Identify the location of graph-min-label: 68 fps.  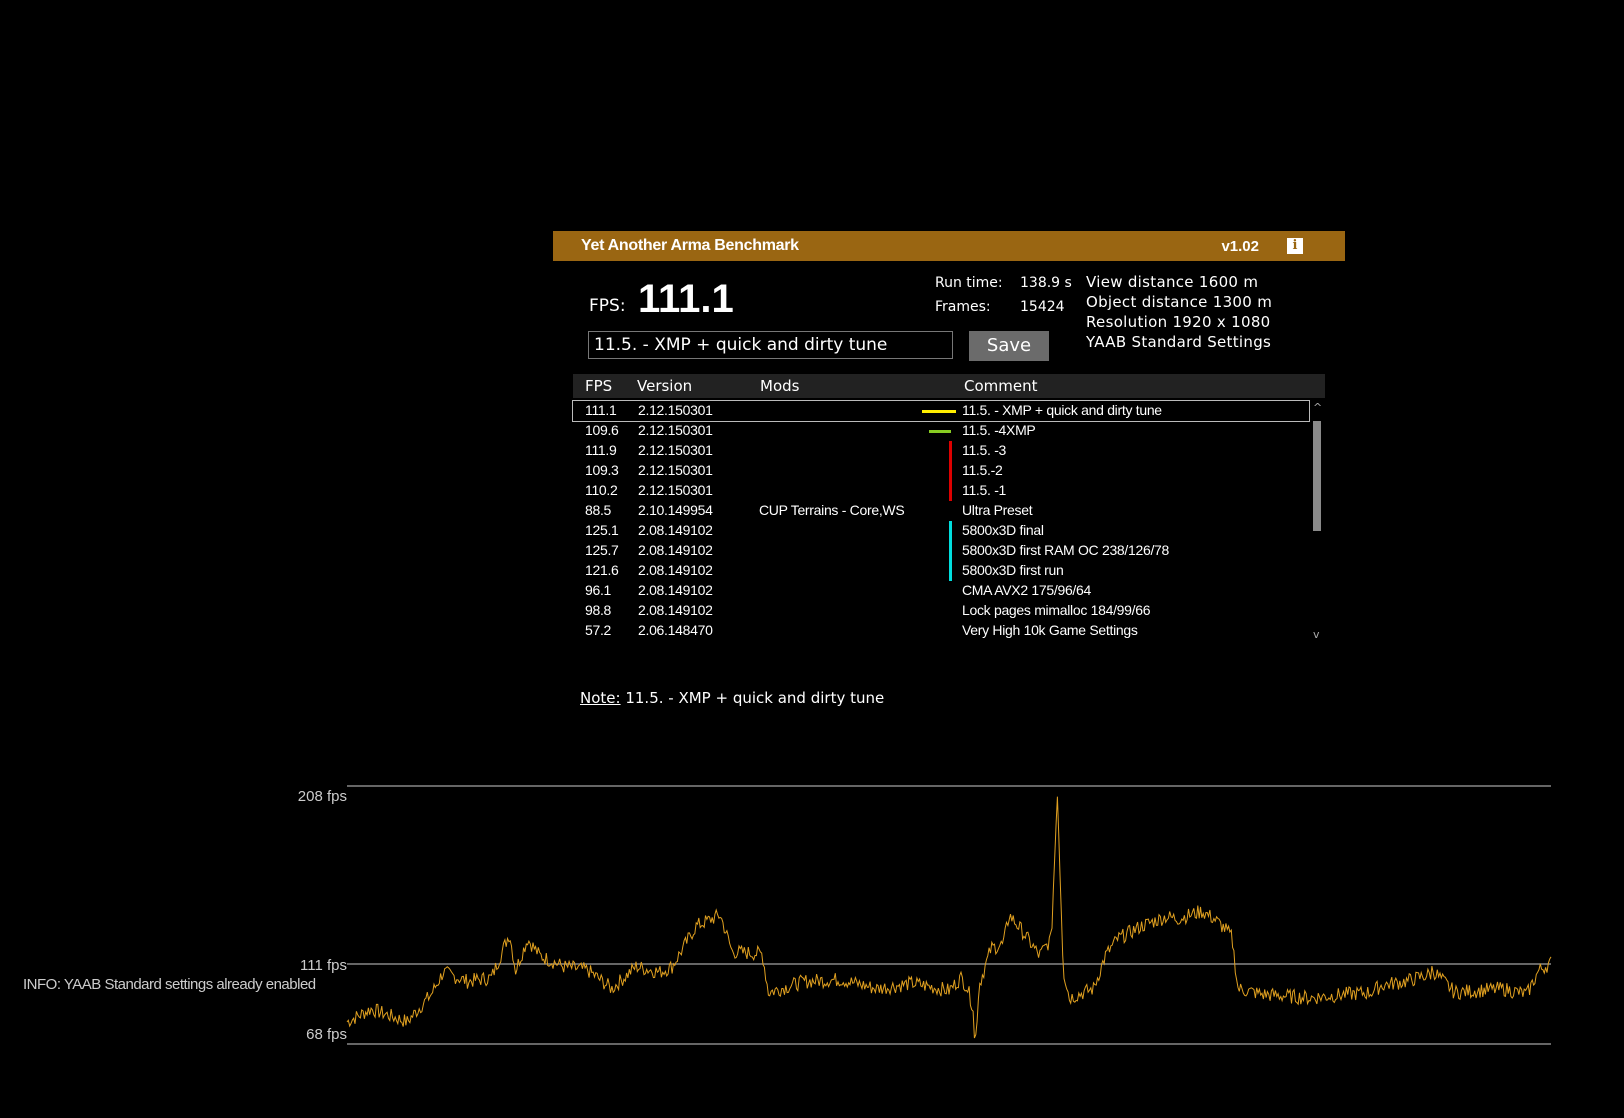
(326, 1034).